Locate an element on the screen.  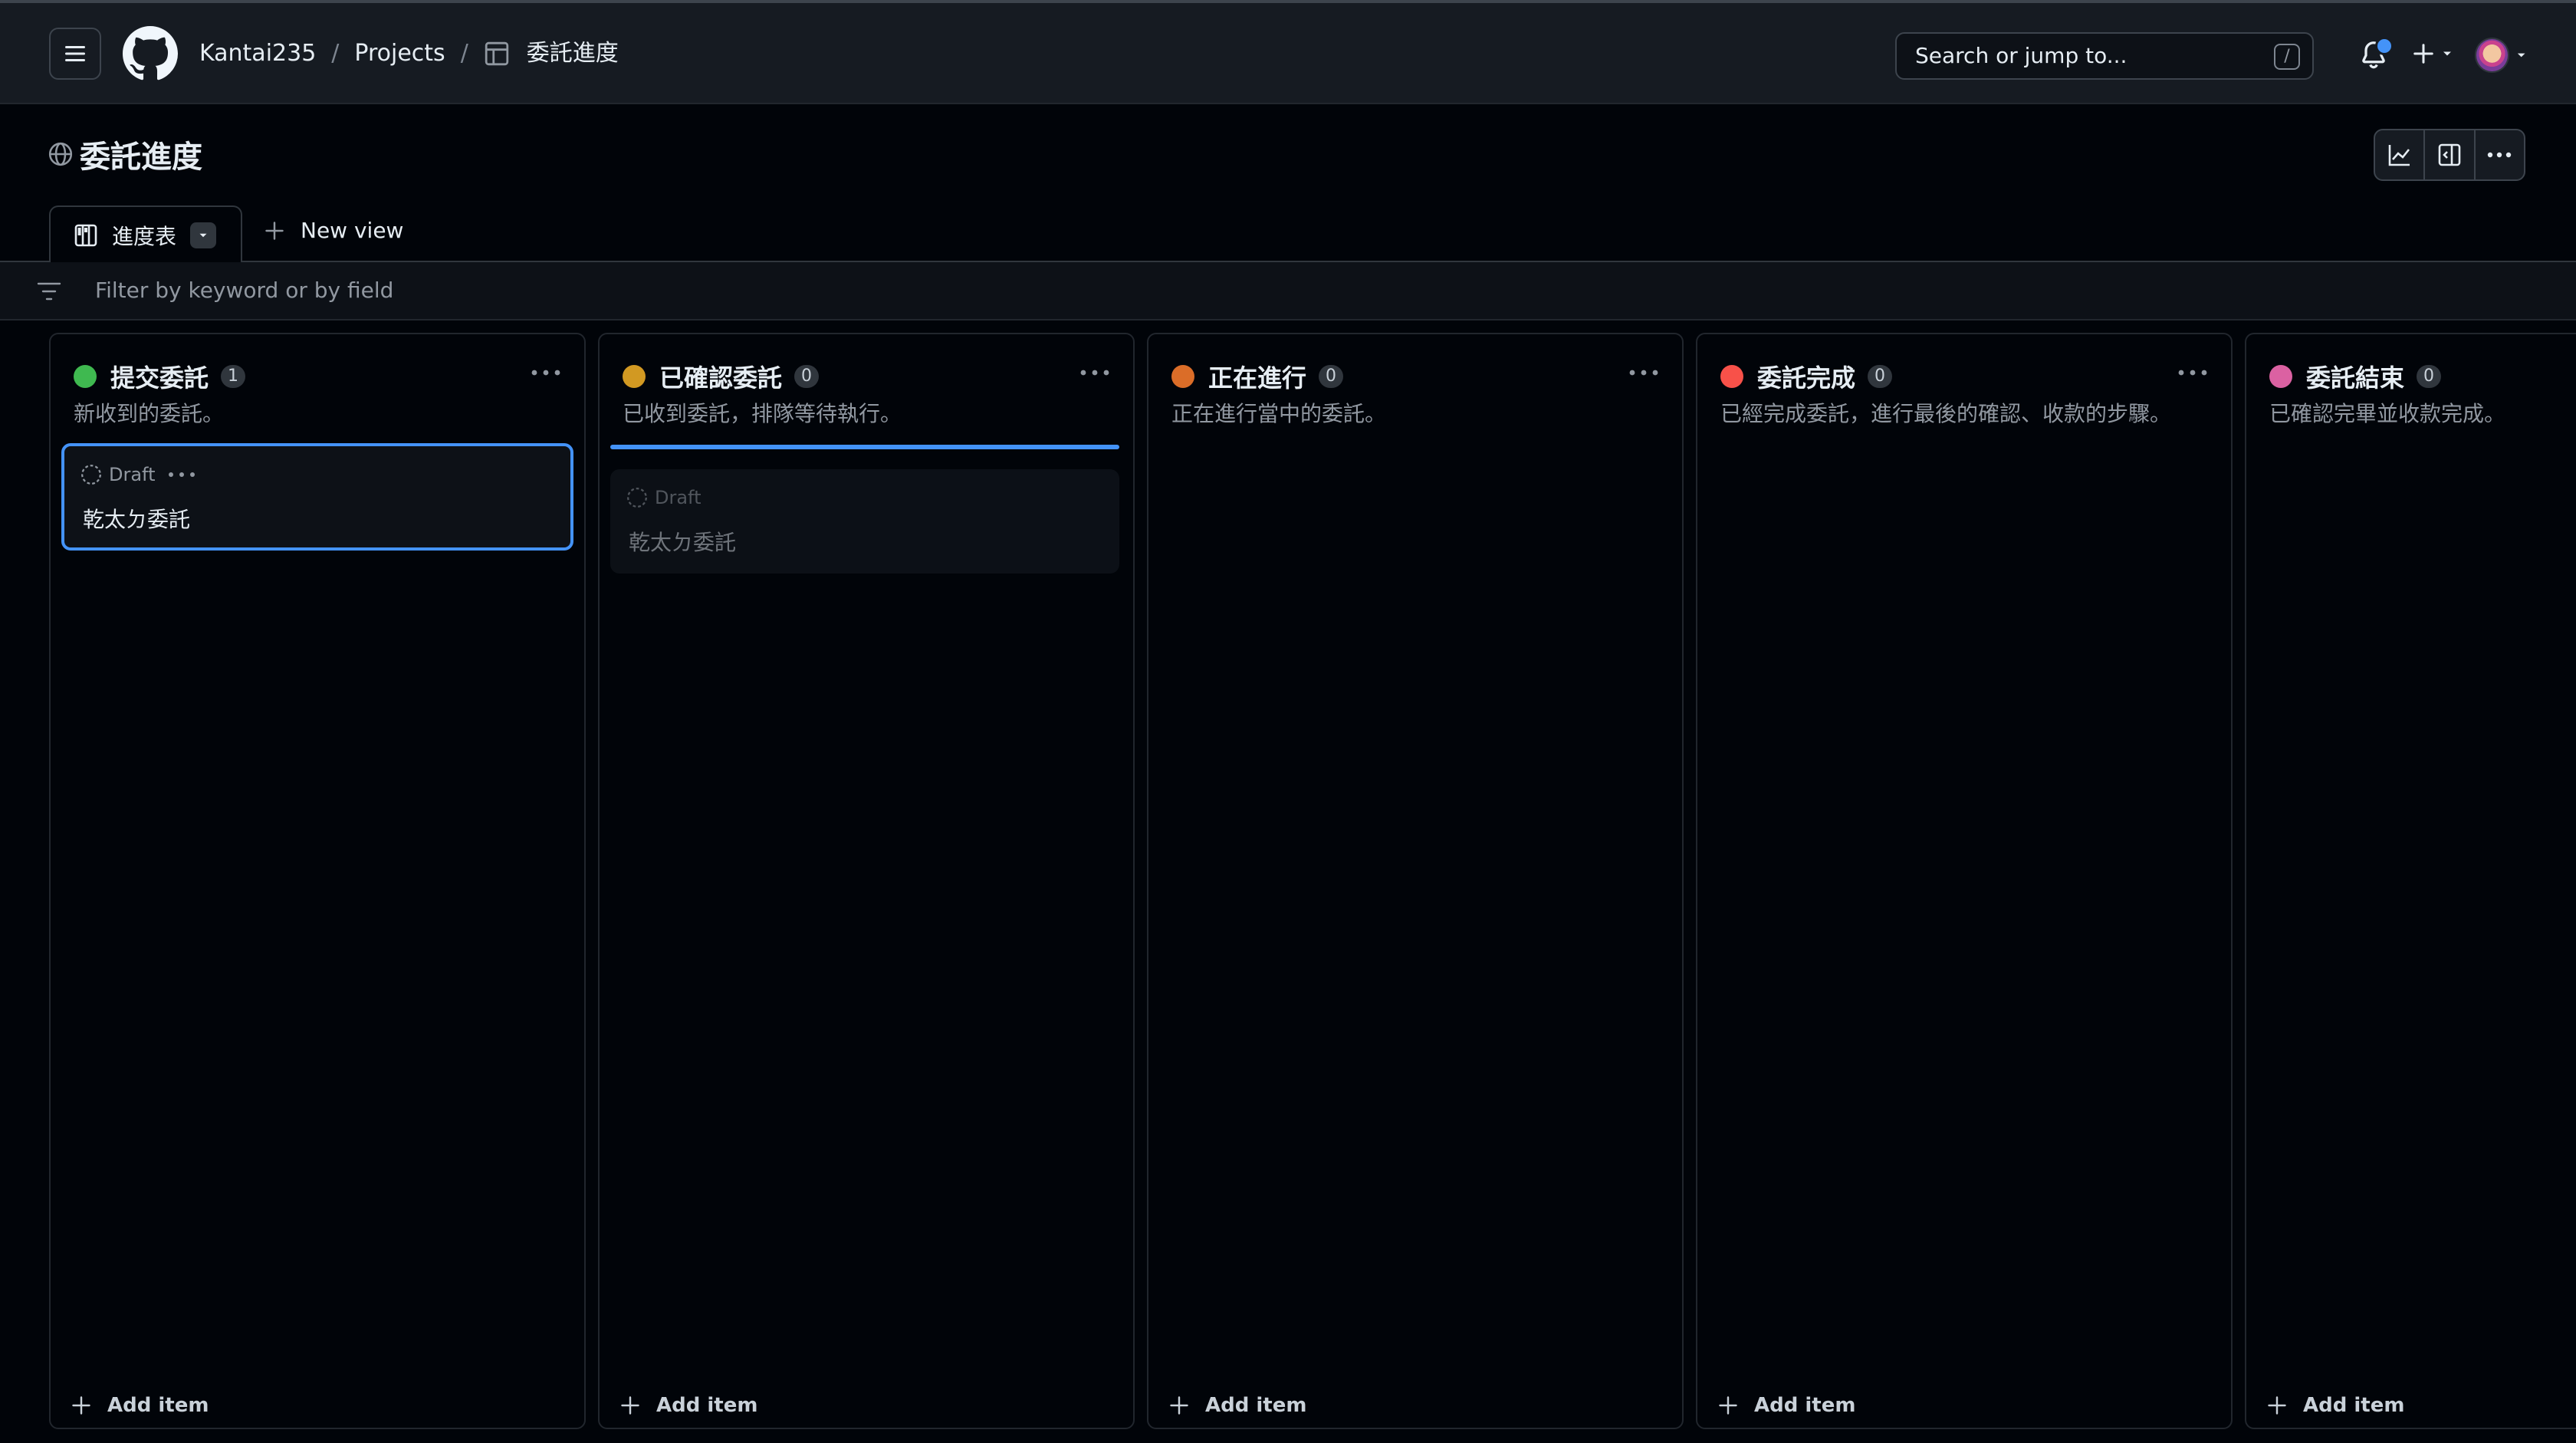
column-header: 已確認委託 0 is located at coordinates (721, 377).